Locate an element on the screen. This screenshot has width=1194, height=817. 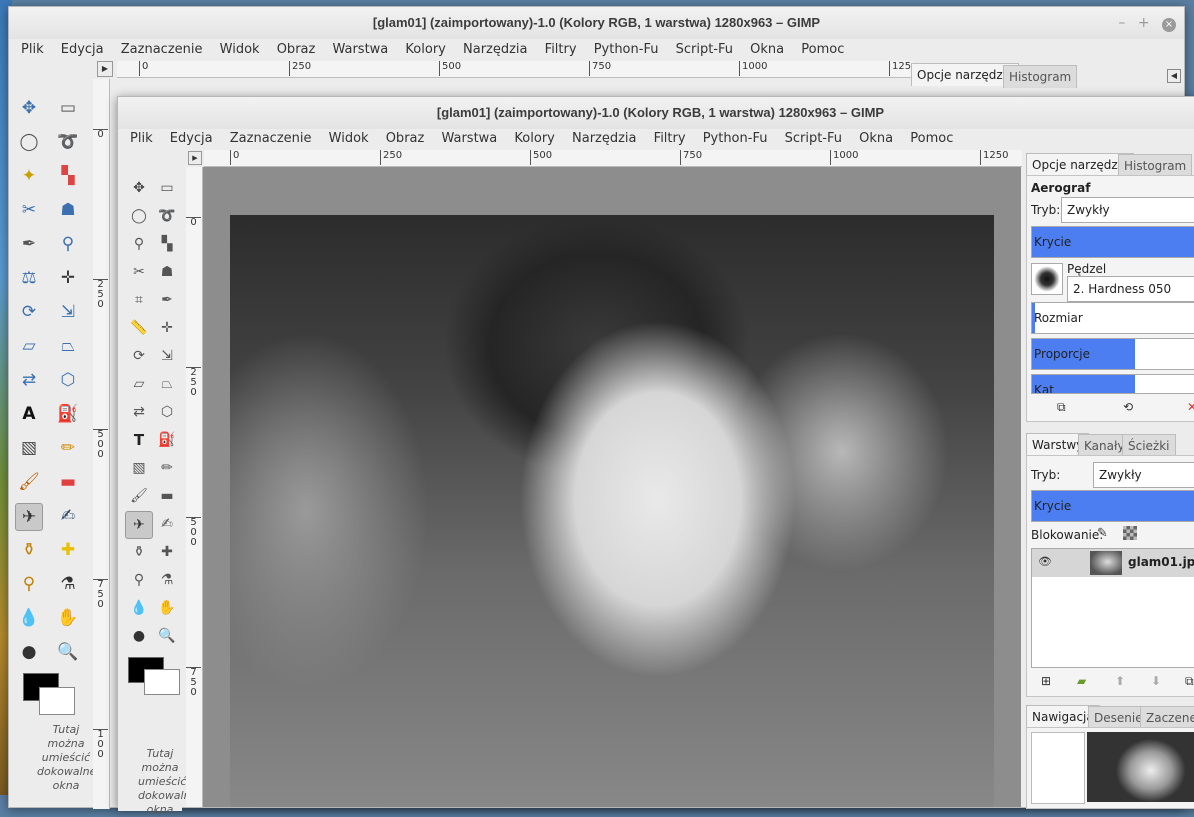
heal-icon: ✚ is located at coordinates (167, 552).